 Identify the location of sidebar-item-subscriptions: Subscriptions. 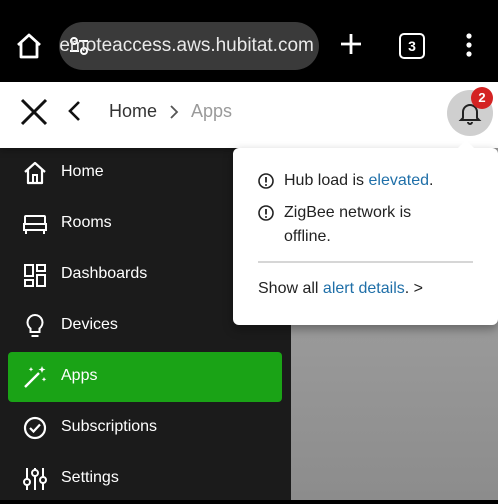
(145, 428).